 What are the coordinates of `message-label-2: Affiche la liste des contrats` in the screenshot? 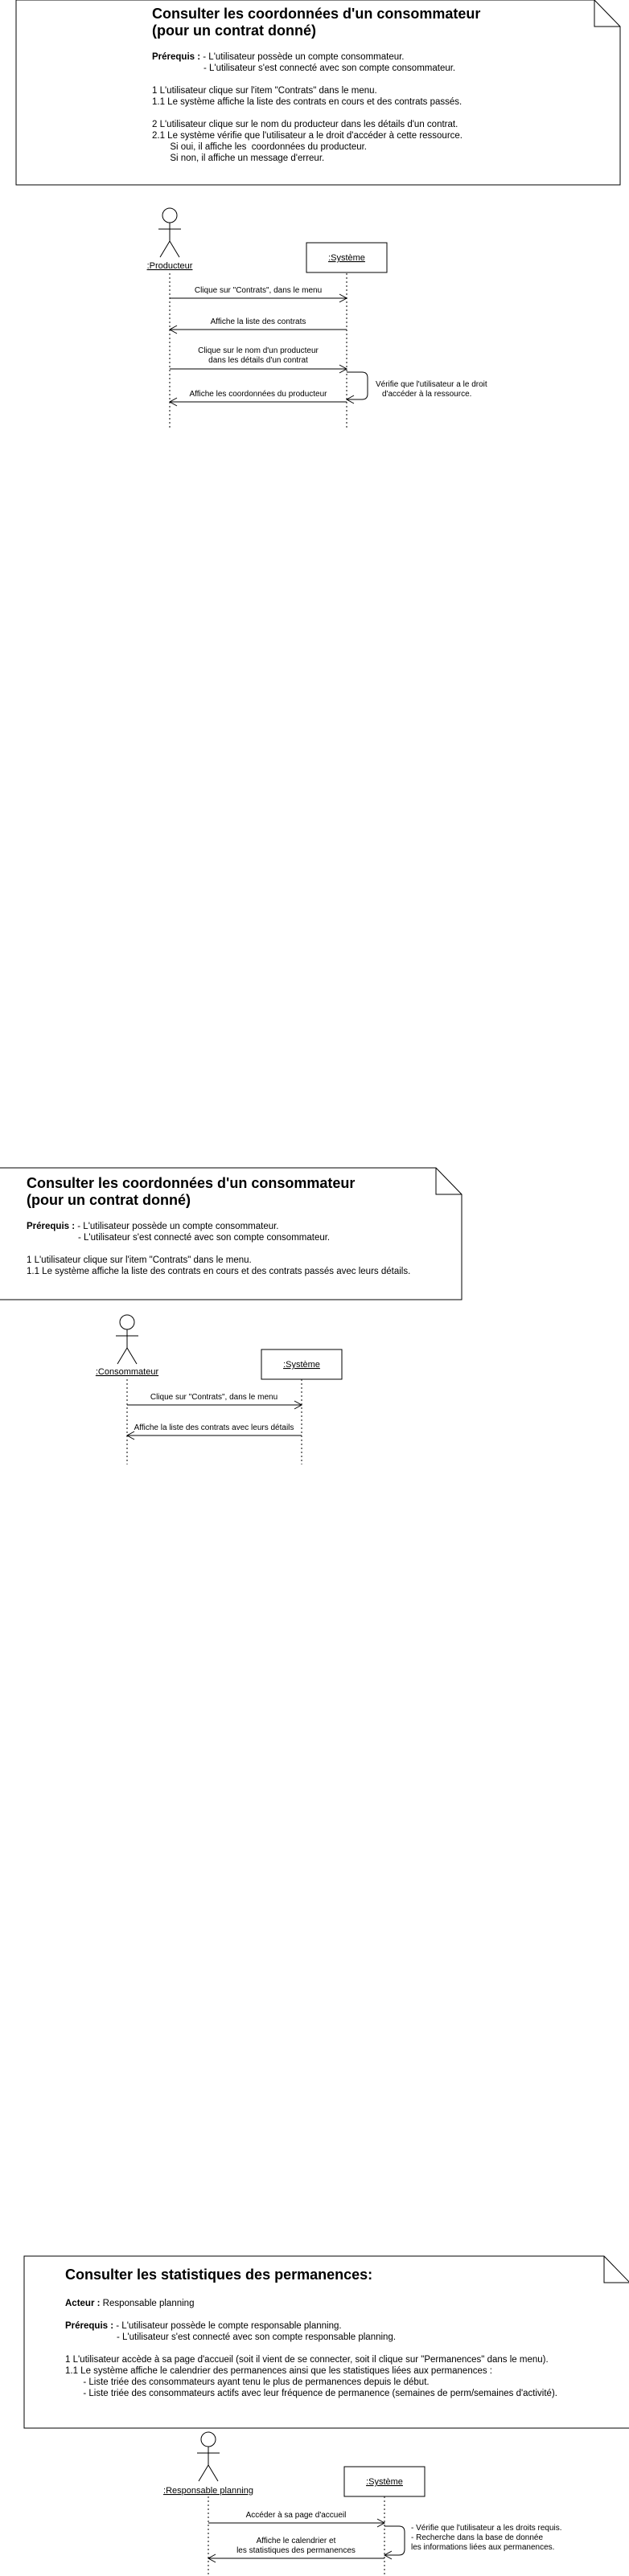 It's located at (258, 321).